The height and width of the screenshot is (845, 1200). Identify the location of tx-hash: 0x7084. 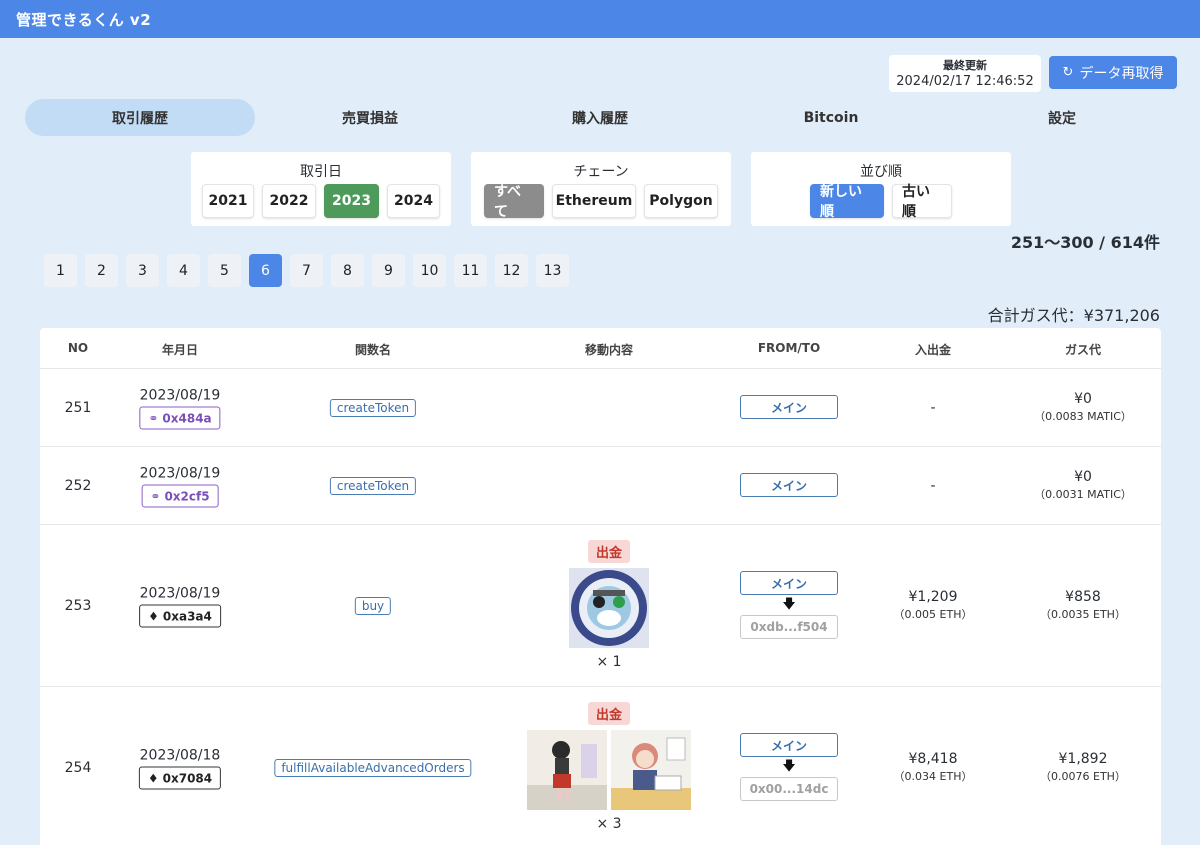
(187, 778).